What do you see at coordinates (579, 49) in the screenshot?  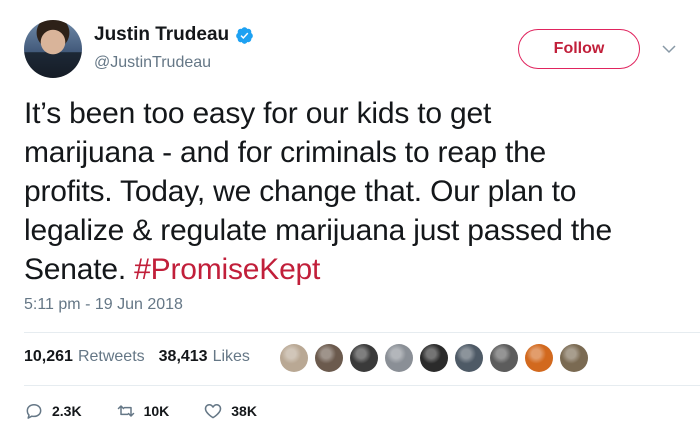 I see `follow-button: Follow` at bounding box center [579, 49].